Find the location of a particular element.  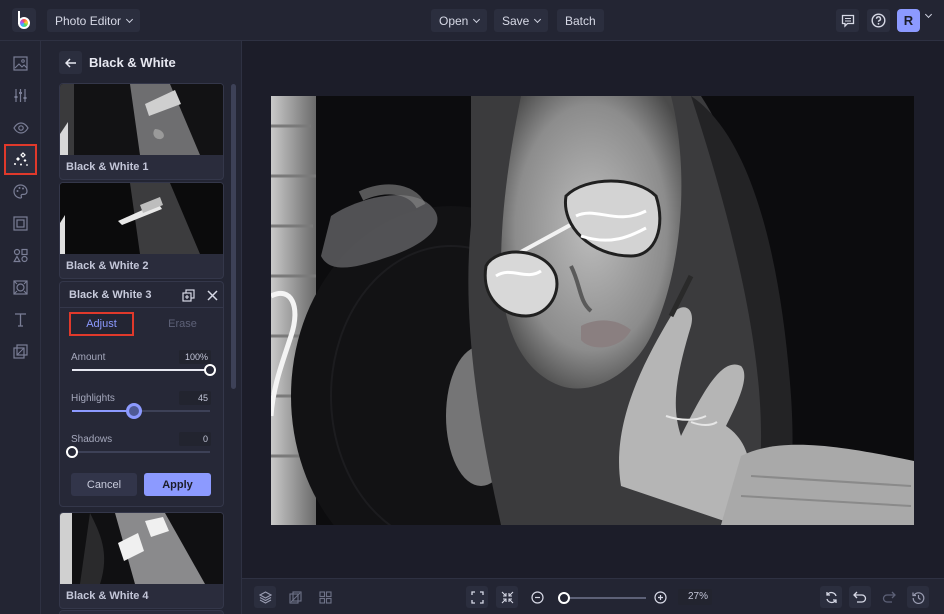

highlights-knob is located at coordinates (134, 411).